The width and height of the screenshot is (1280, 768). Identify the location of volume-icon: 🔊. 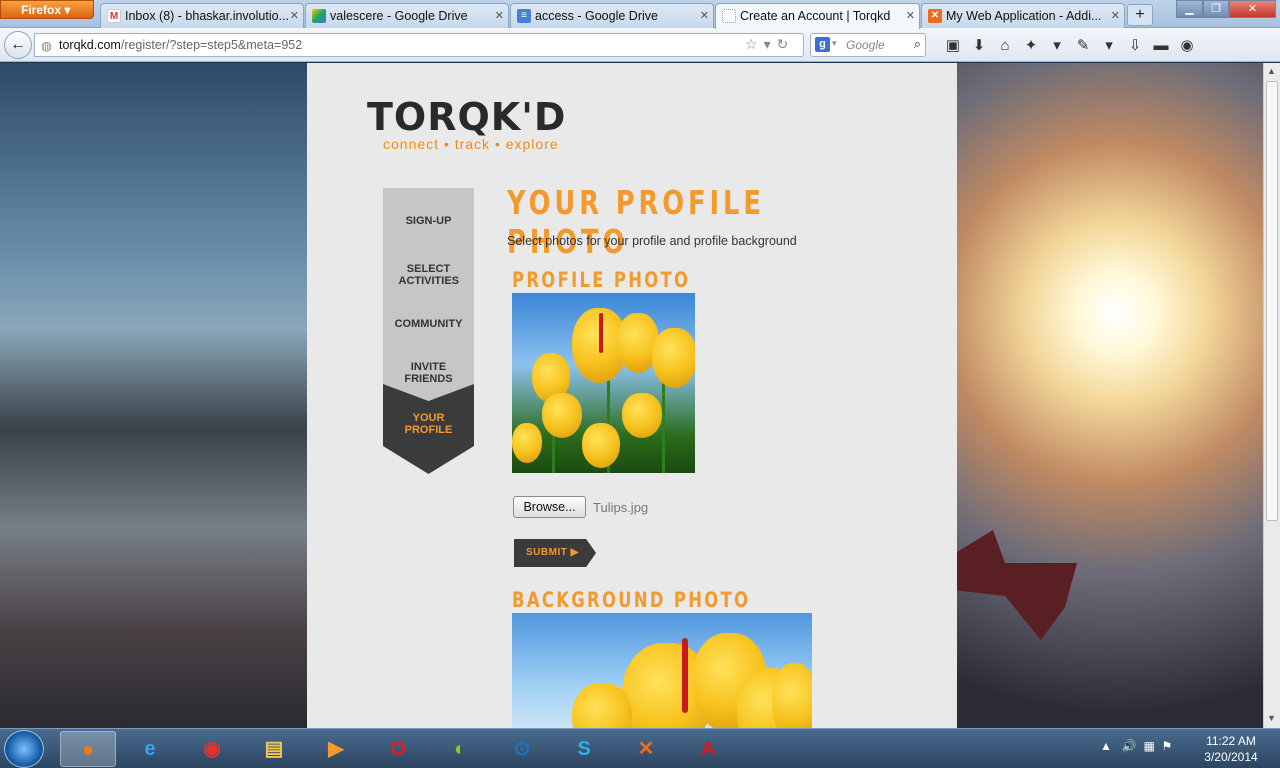
(1129, 746).